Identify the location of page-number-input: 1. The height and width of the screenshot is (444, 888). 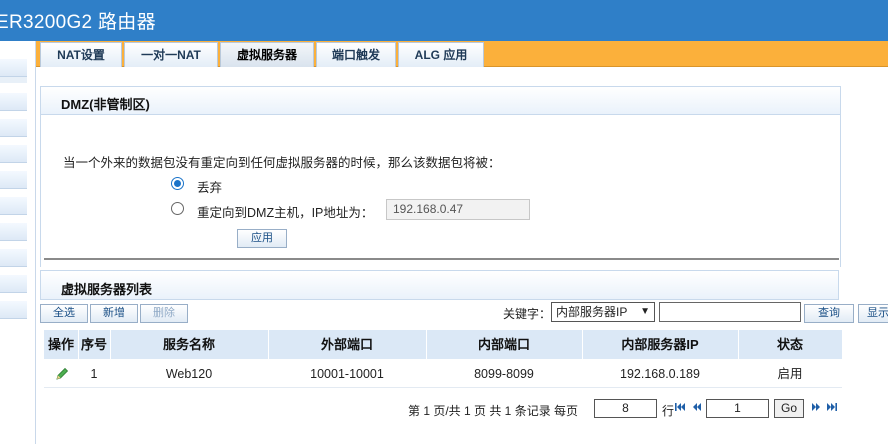
(737, 408).